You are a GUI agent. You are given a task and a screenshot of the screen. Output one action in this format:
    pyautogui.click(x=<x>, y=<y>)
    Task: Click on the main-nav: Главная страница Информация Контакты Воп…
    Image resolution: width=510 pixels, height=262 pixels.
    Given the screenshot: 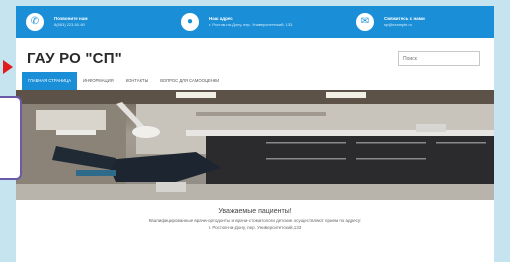 What is the action you would take?
    pyautogui.click(x=255, y=81)
    